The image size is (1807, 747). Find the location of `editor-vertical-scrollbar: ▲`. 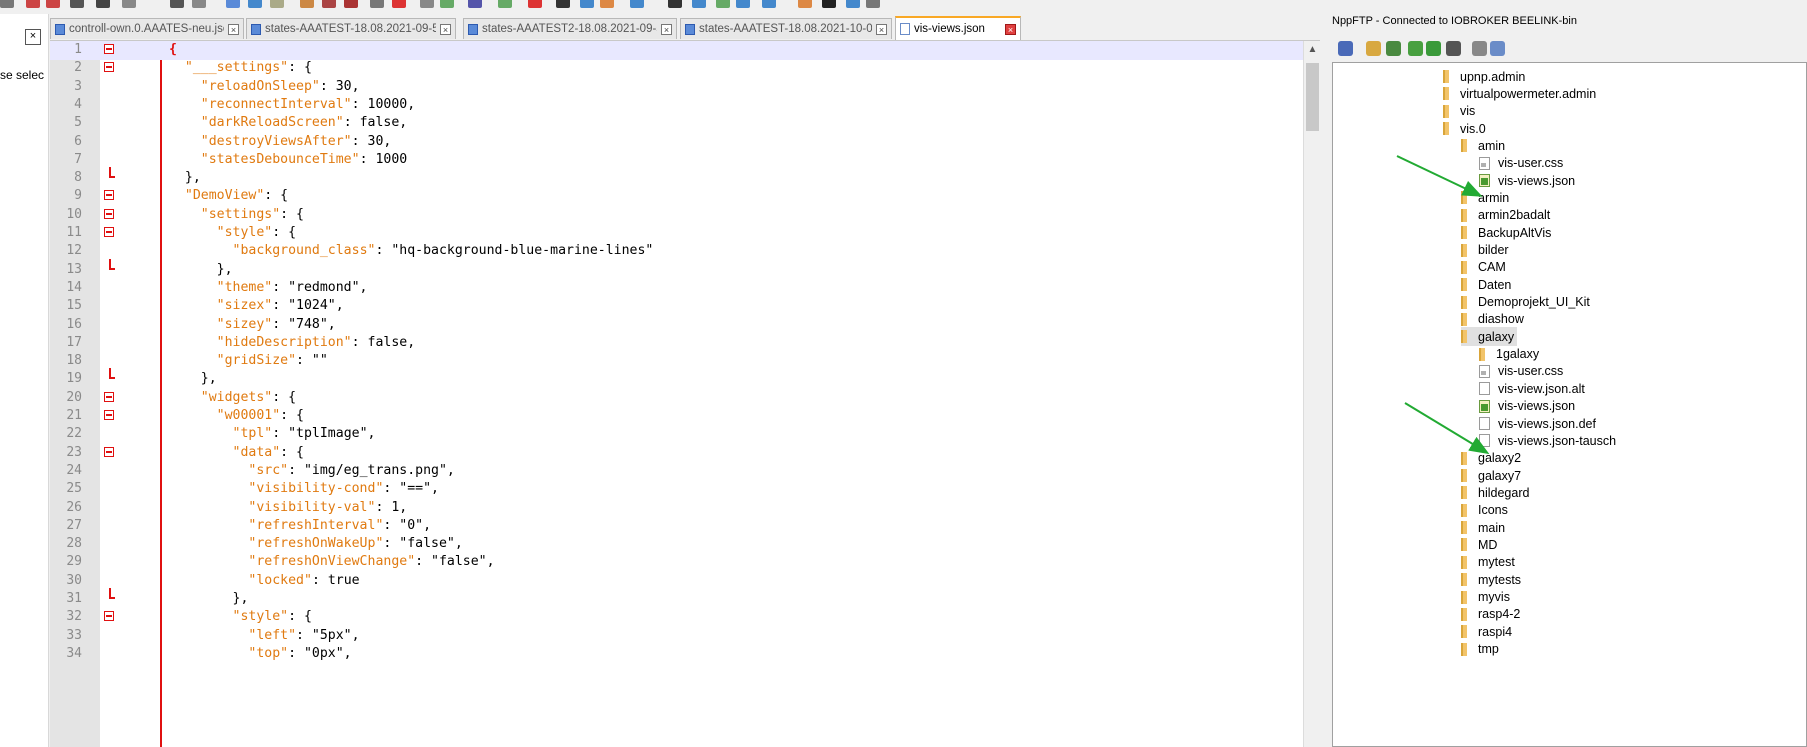

editor-vertical-scrollbar: ▲ is located at coordinates (1312, 394).